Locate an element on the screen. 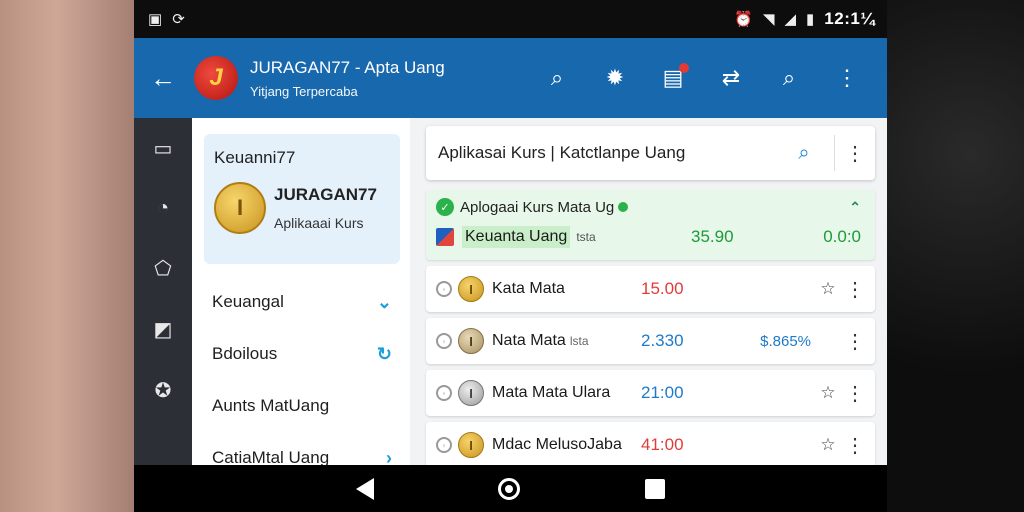 The width and height of the screenshot is (1024, 512). featured-title: Aplogaai Kurs Mata Ug is located at coordinates (537, 207).